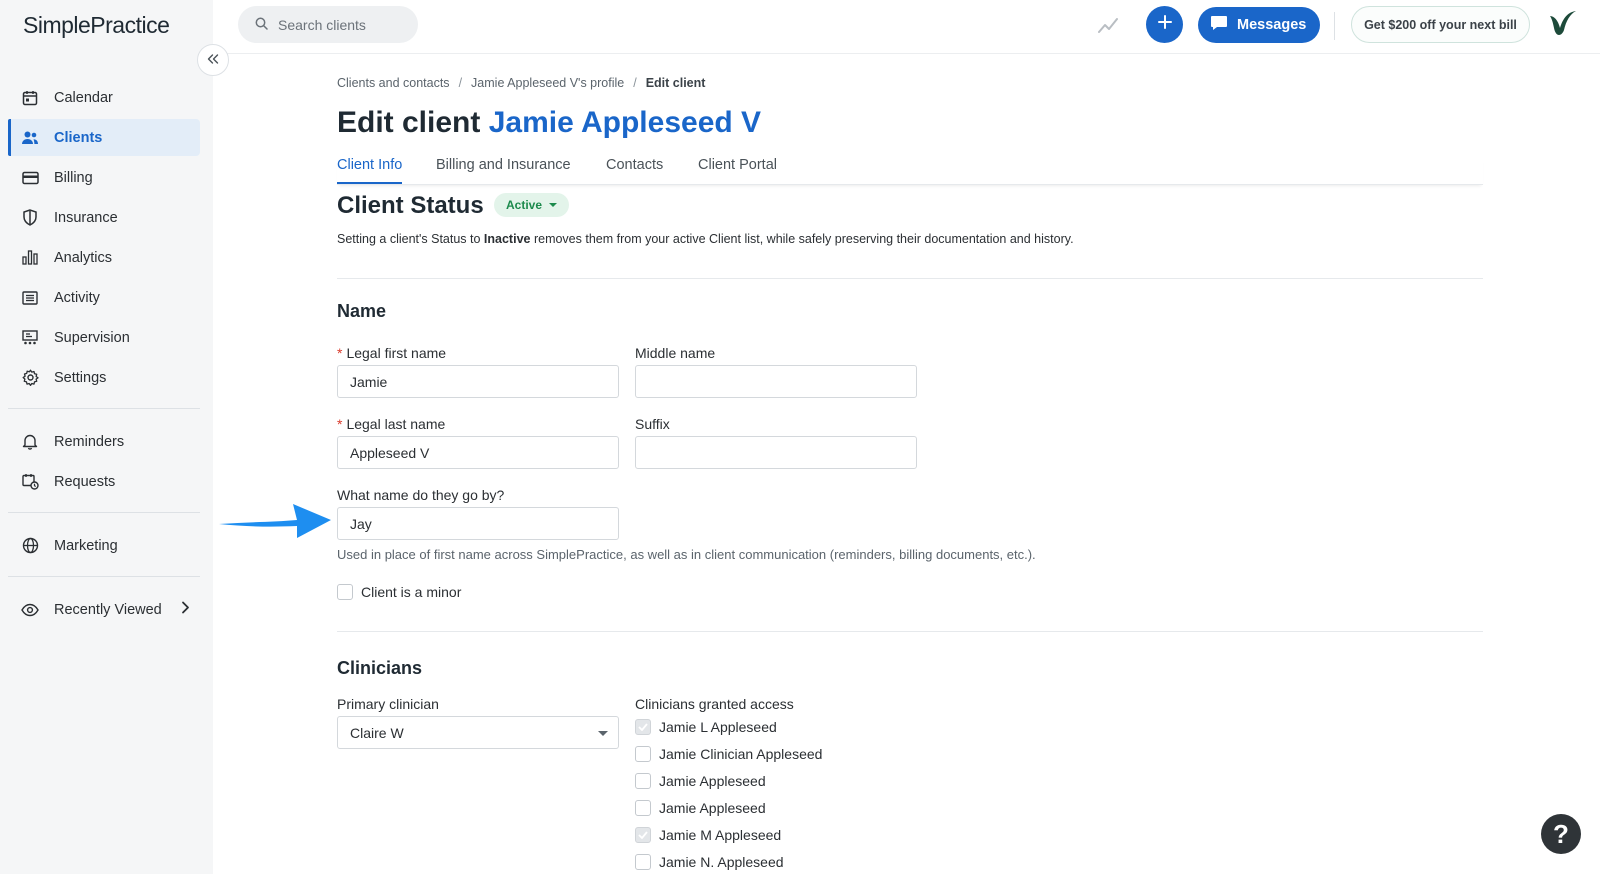 The image size is (1600, 874). Describe the element at coordinates (740, 754) in the screenshot. I see `clinician-access-name: Jamie Clinician Appleseed` at that location.